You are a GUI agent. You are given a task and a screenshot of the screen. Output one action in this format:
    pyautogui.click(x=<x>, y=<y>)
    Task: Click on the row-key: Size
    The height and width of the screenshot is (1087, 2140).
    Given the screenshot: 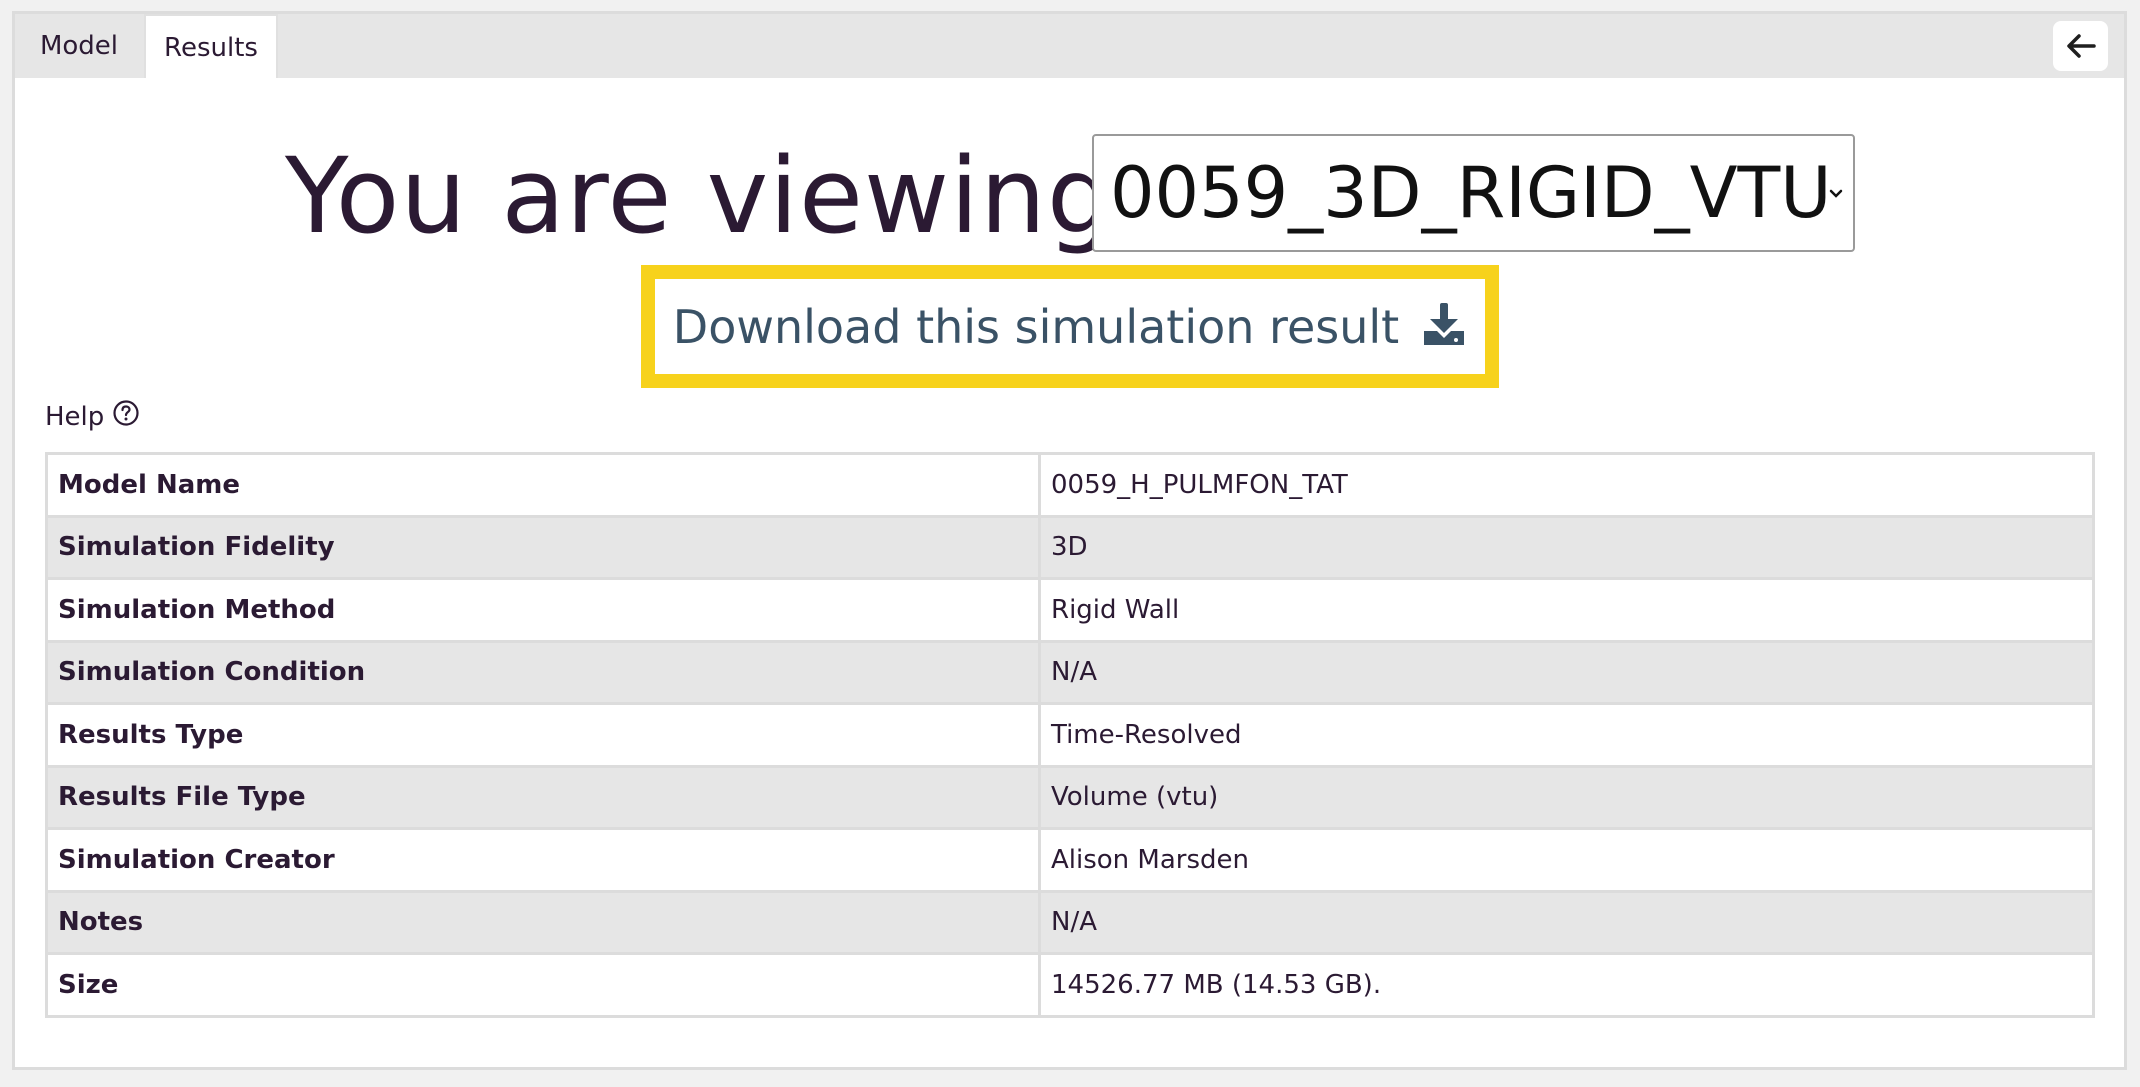 What is the action you would take?
    pyautogui.click(x=543, y=985)
    